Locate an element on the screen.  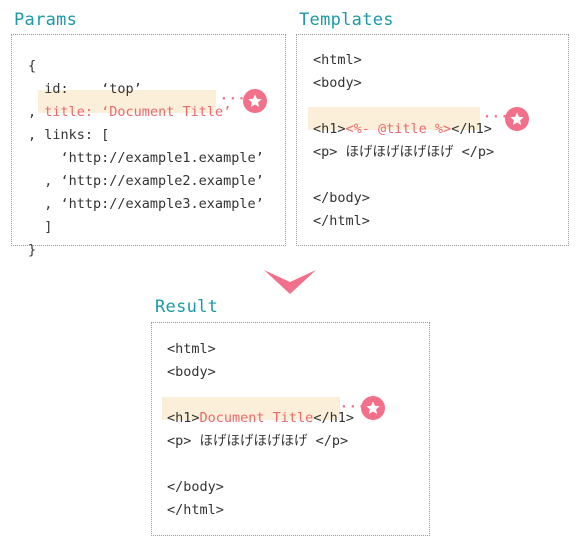
params-open-brace: { is located at coordinates (32, 66).